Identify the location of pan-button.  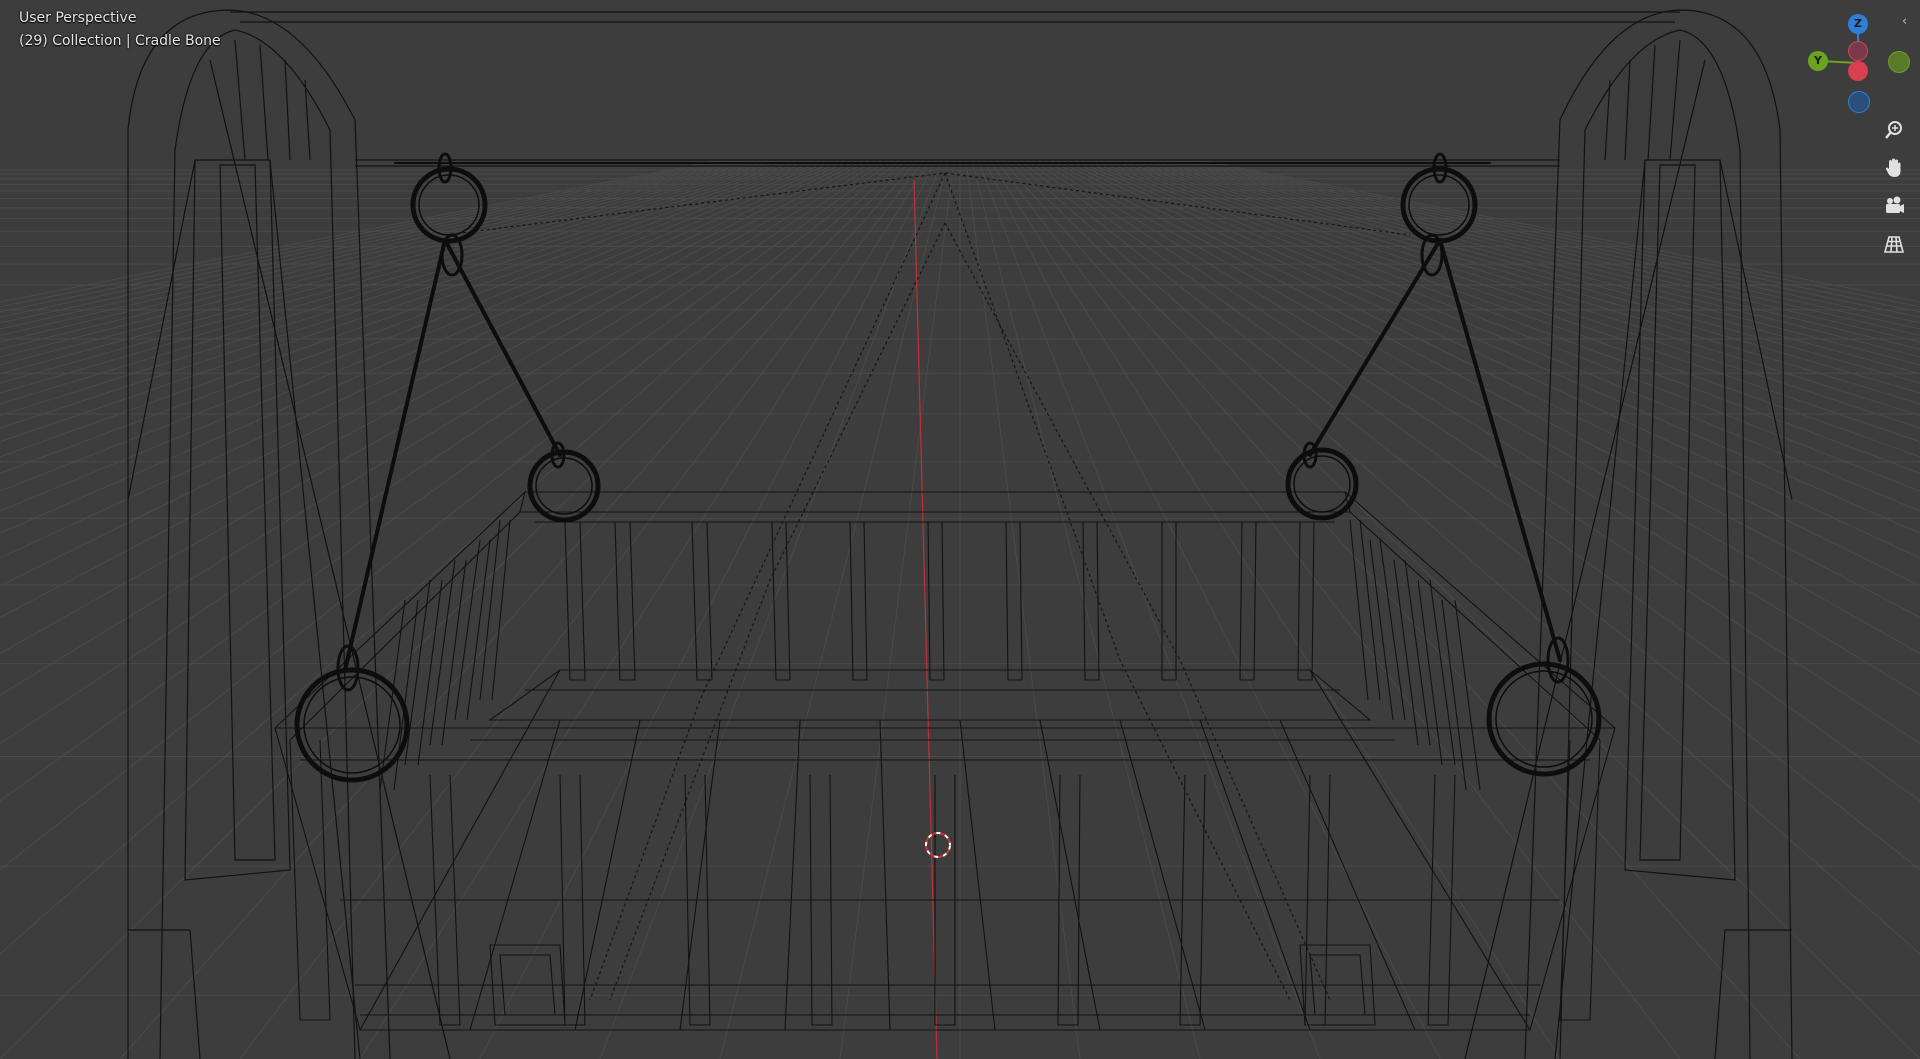
(1894, 168).